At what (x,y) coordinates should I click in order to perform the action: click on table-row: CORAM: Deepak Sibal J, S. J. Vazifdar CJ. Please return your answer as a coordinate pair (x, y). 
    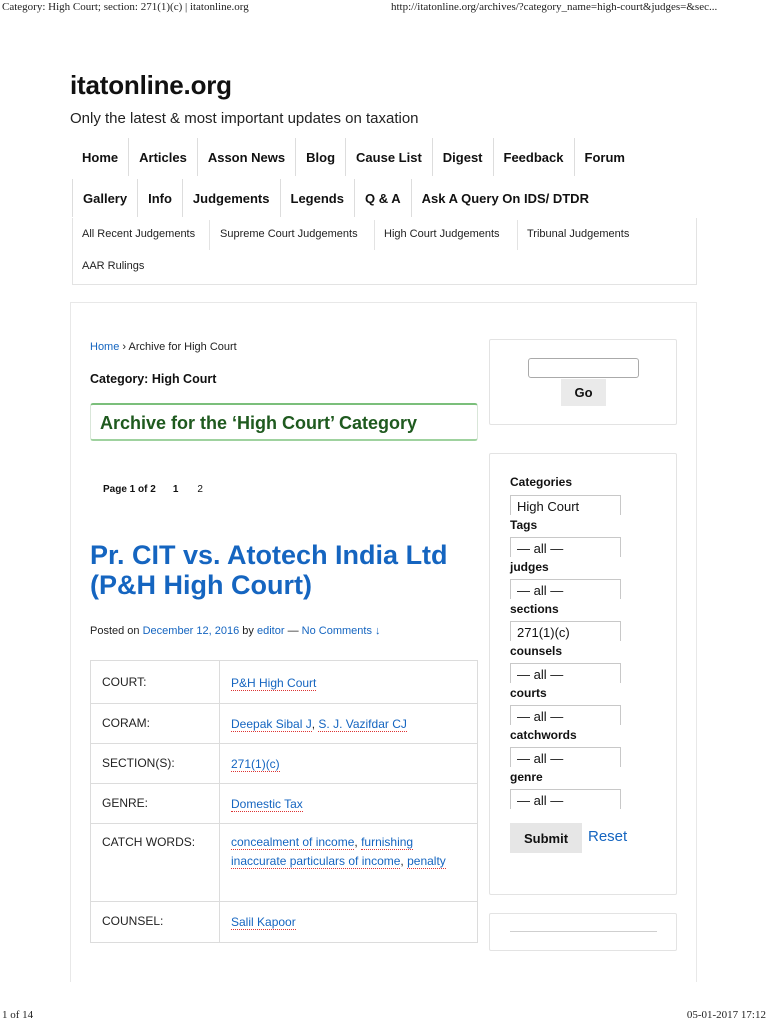
    Looking at the image, I should click on (284, 723).